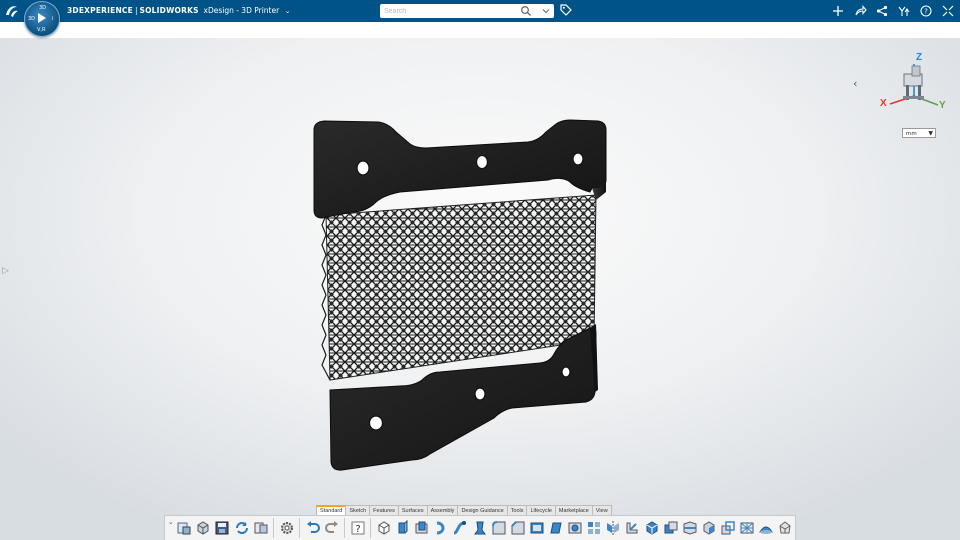  I want to click on refresh-icon, so click(241, 528).